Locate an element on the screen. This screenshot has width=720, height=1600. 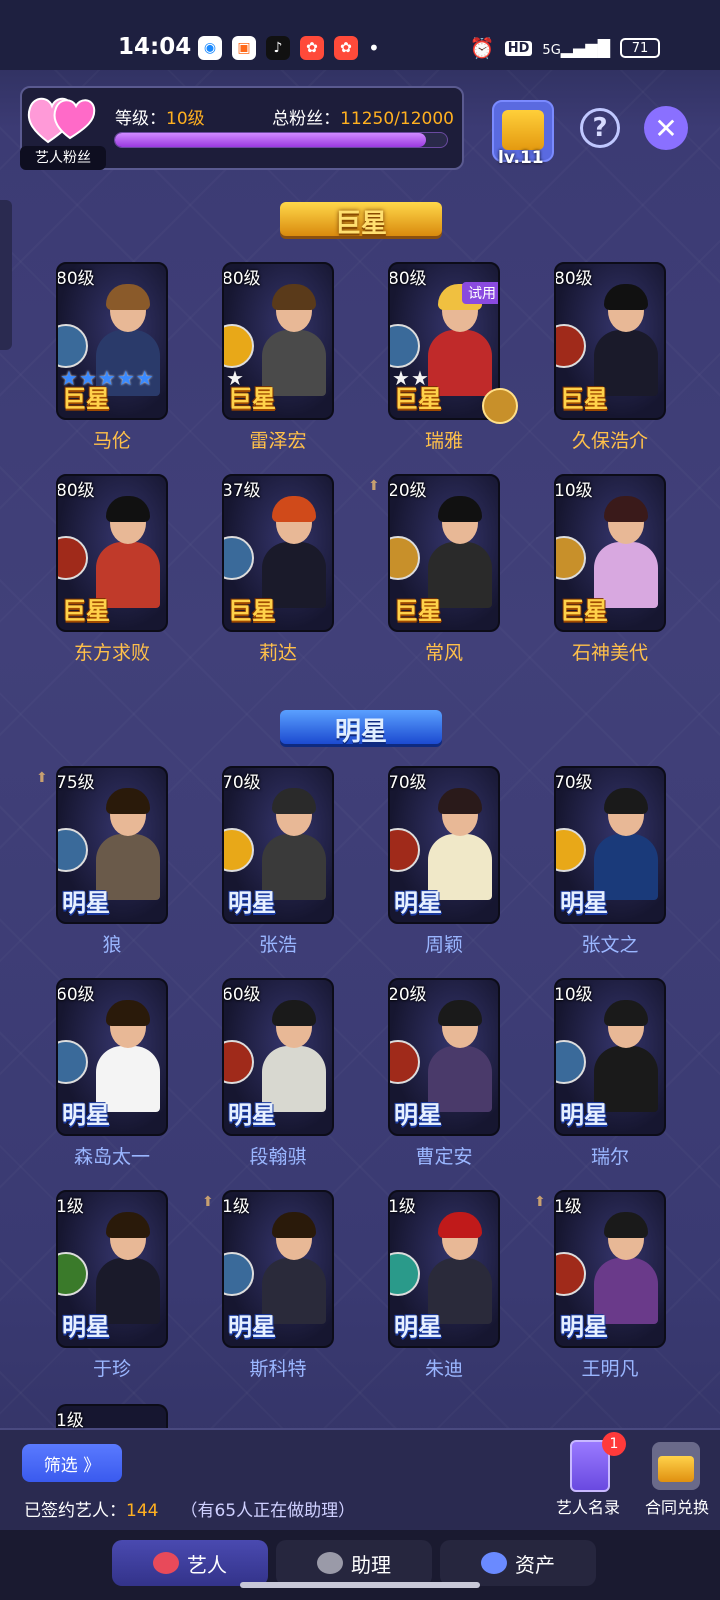
artist-name: 王明凡 is located at coordinates (610, 1369).